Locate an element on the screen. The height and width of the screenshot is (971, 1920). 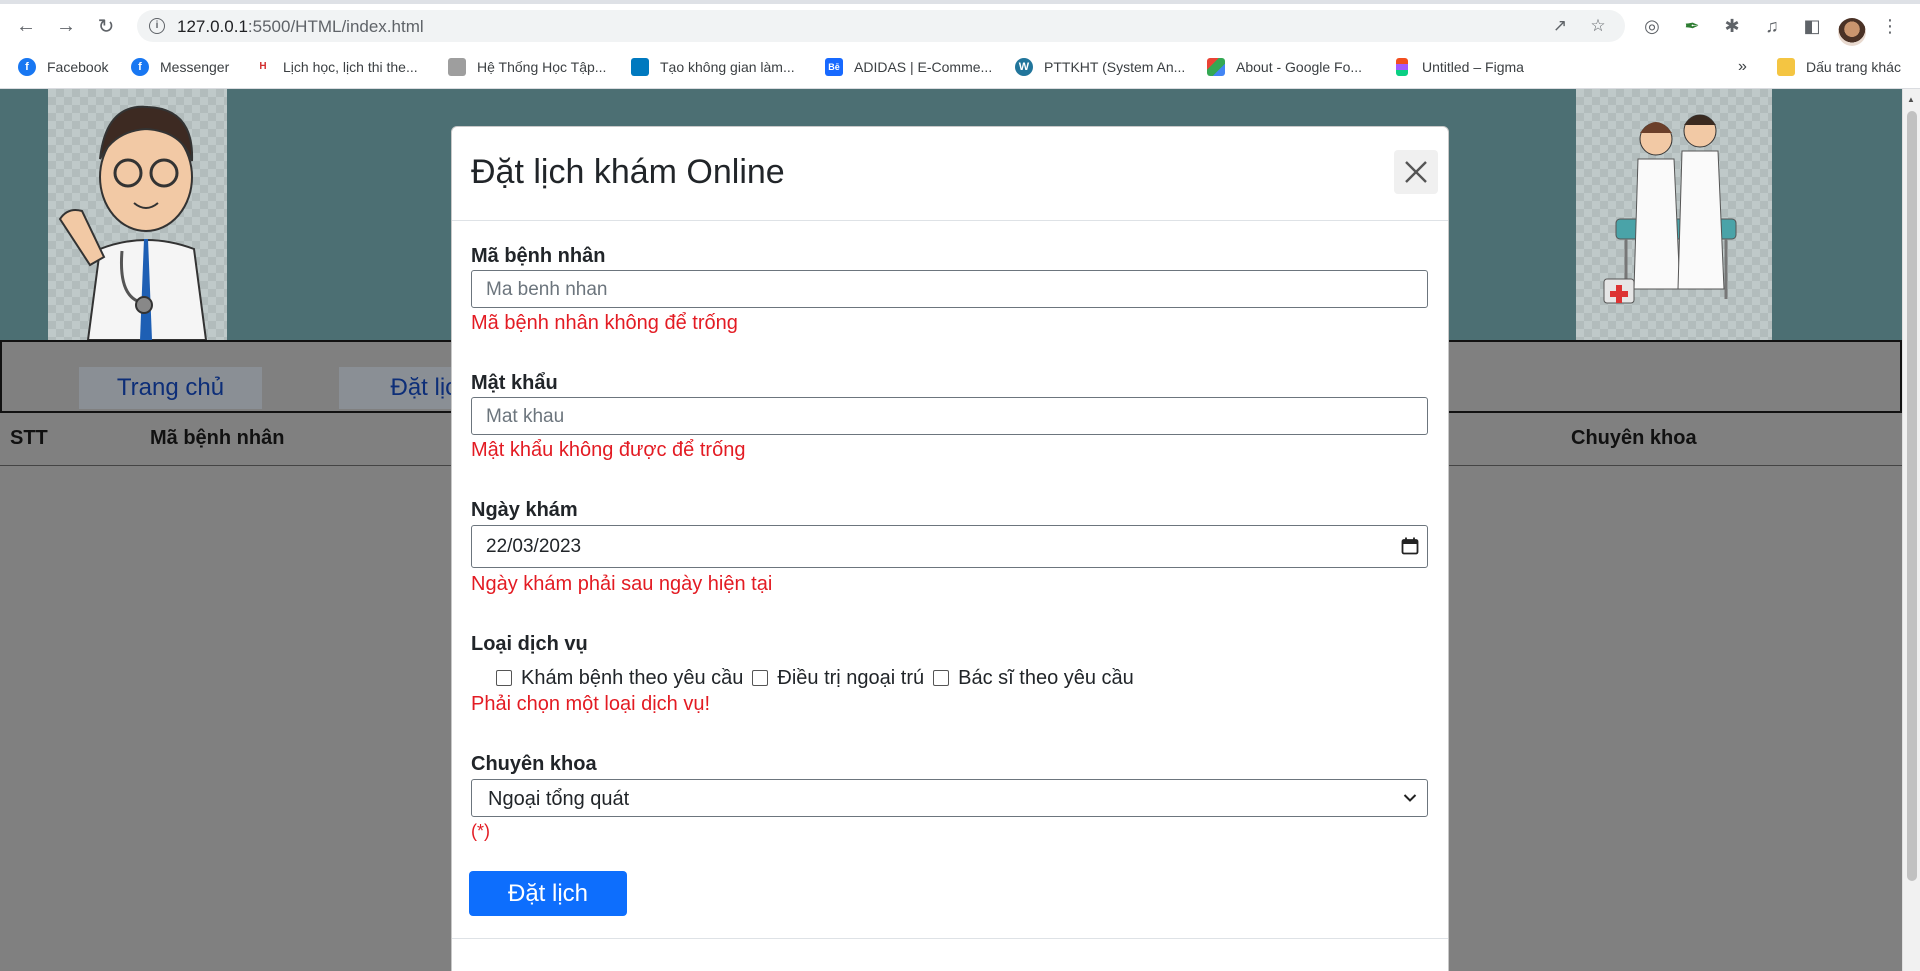
url-host: 127.0.0.1 is located at coordinates (212, 26).